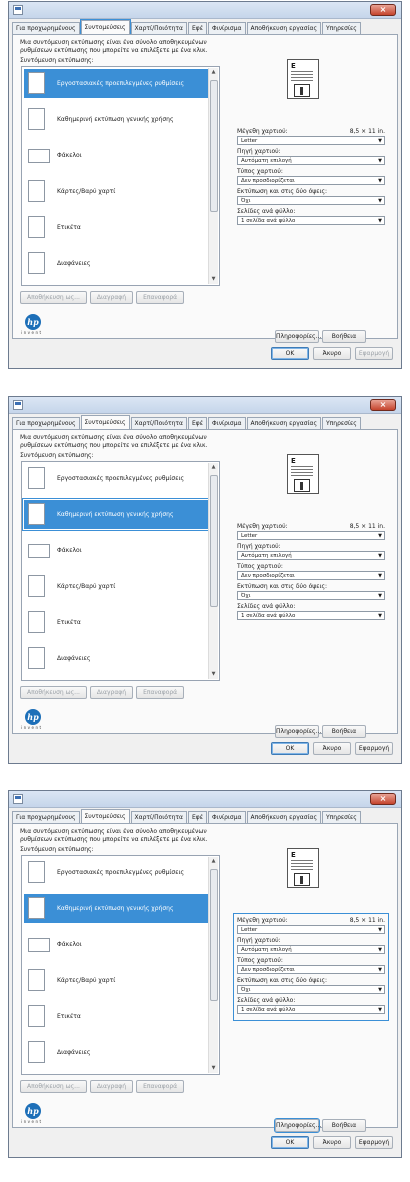 This screenshot has width=410, height=1182. What do you see at coordinates (36, 872) in the screenshot?
I see `blank-page-icon` at bounding box center [36, 872].